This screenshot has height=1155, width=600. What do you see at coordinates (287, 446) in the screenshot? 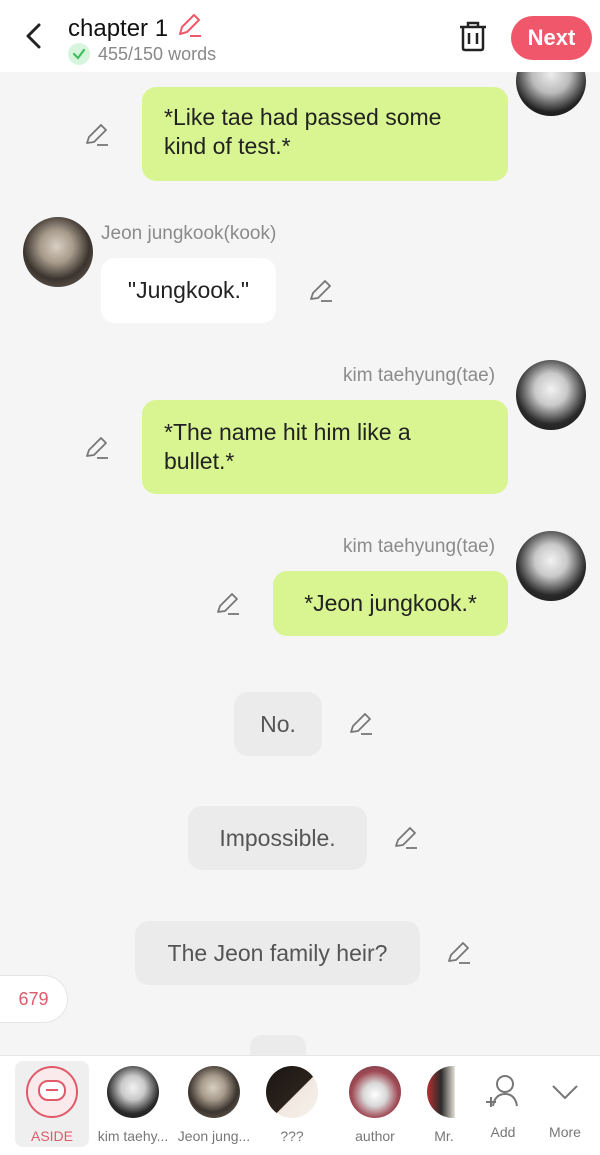
I see `message-text: *The name hit him like a bullet.*` at bounding box center [287, 446].